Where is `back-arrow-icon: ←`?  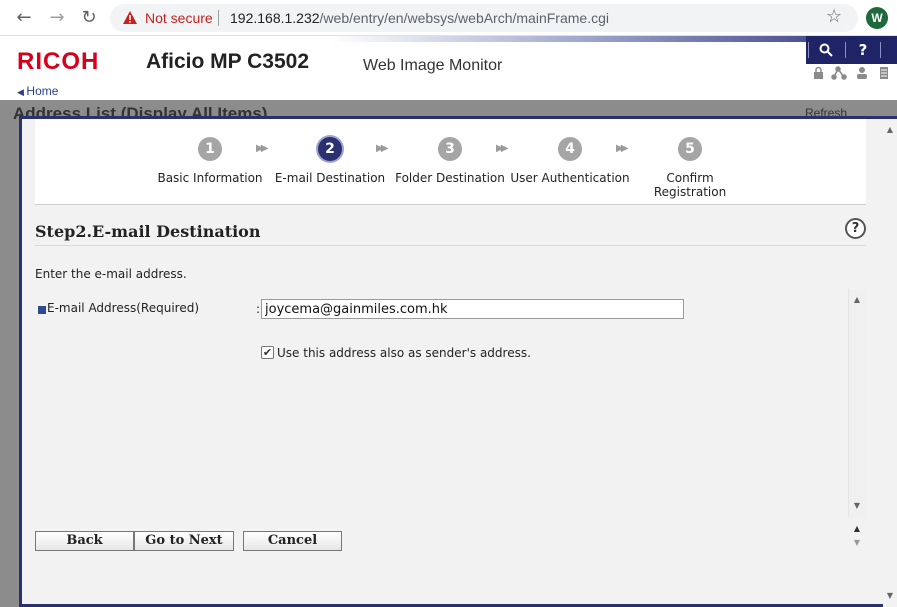 back-arrow-icon: ← is located at coordinates (24, 18).